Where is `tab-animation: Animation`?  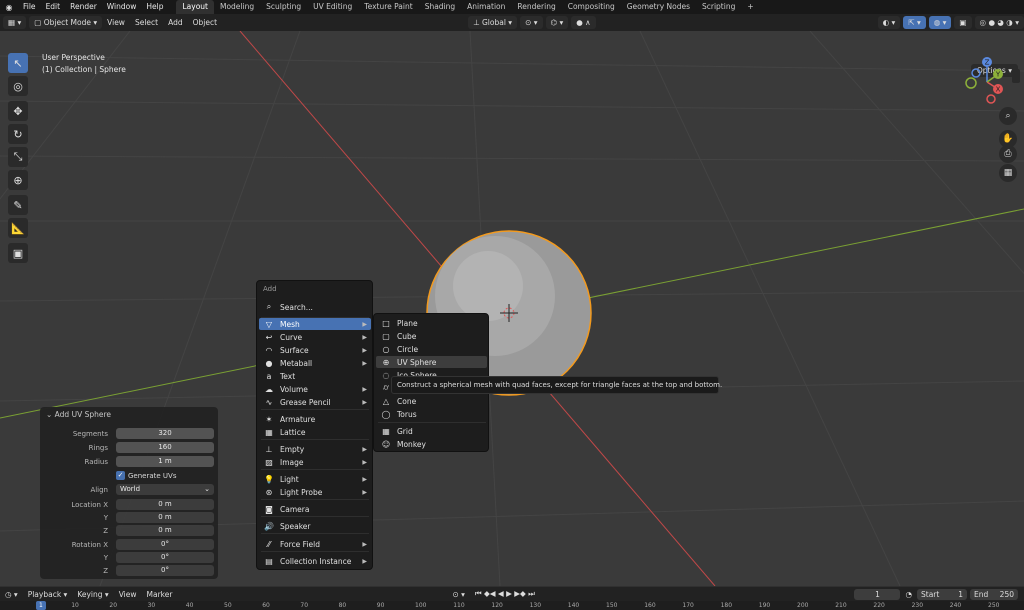
tab-animation: Animation is located at coordinates (486, 7).